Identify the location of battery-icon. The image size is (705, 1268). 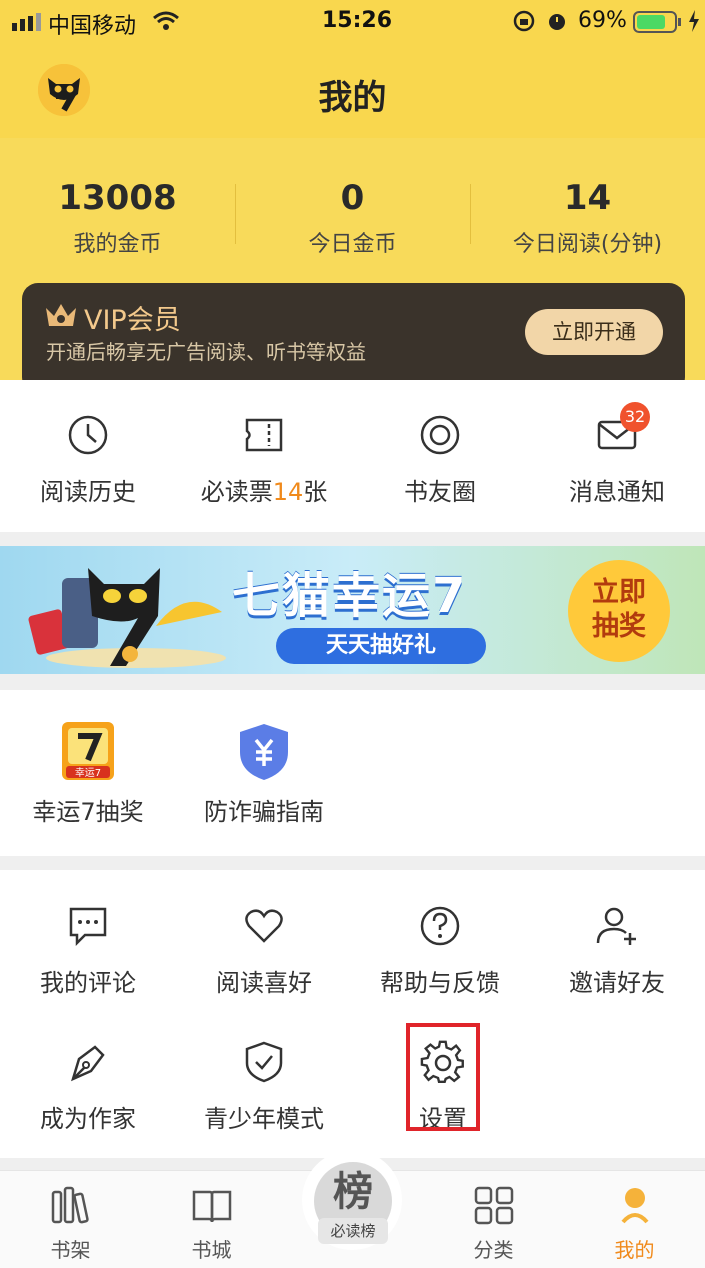
(658, 25).